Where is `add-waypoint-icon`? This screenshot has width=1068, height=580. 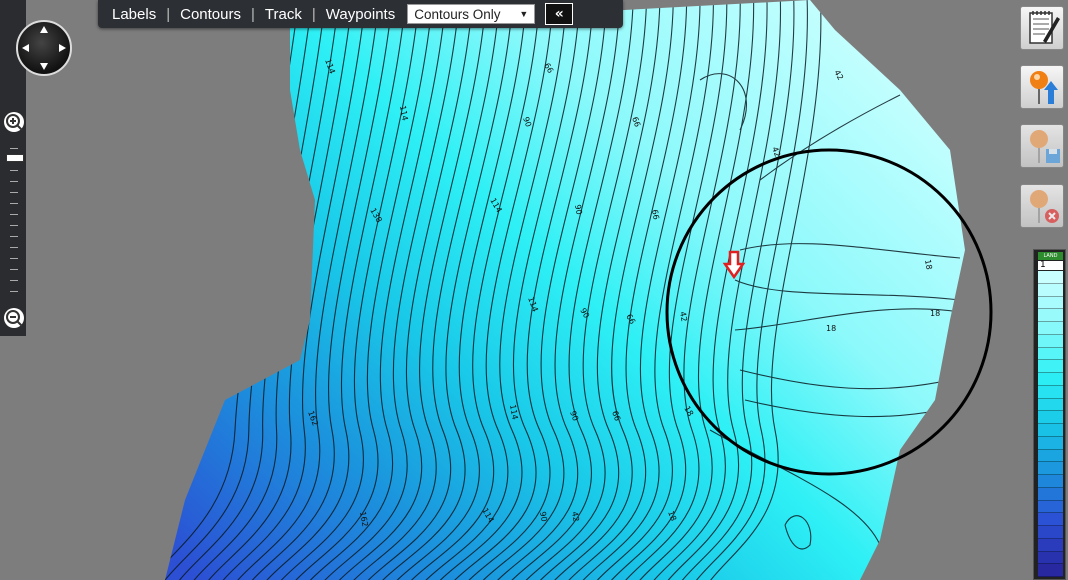 add-waypoint-icon is located at coordinates (1044, 87).